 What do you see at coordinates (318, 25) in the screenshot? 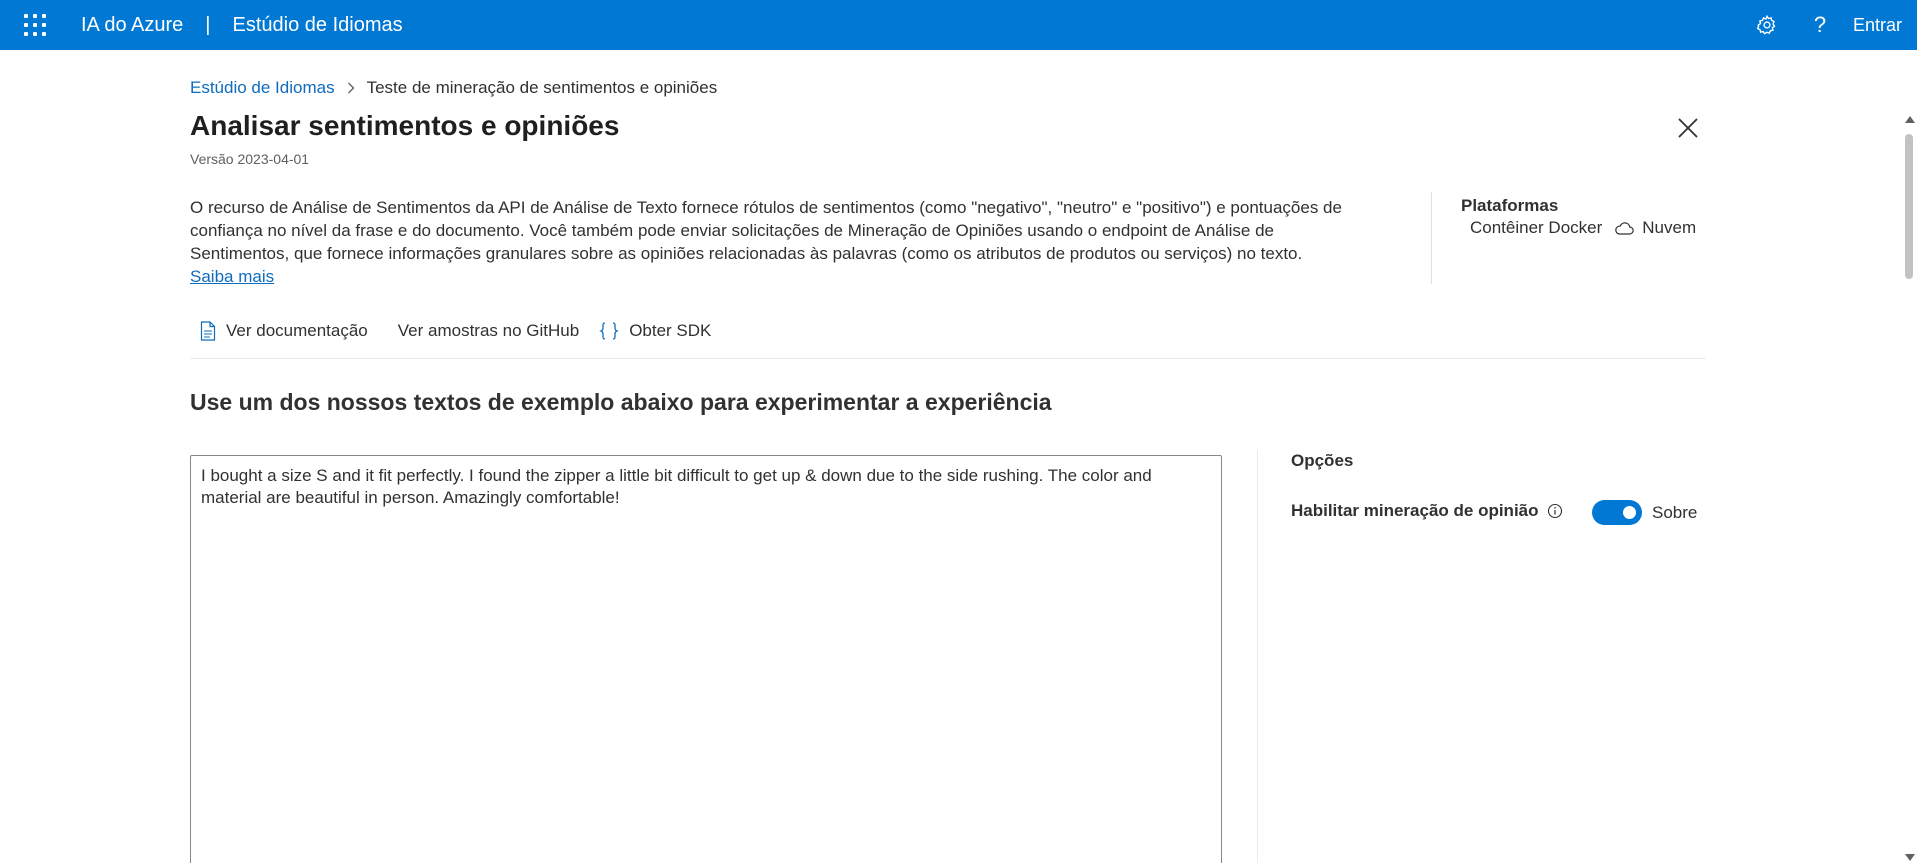
I see `product-name: Estúdio de Idiomas` at bounding box center [318, 25].